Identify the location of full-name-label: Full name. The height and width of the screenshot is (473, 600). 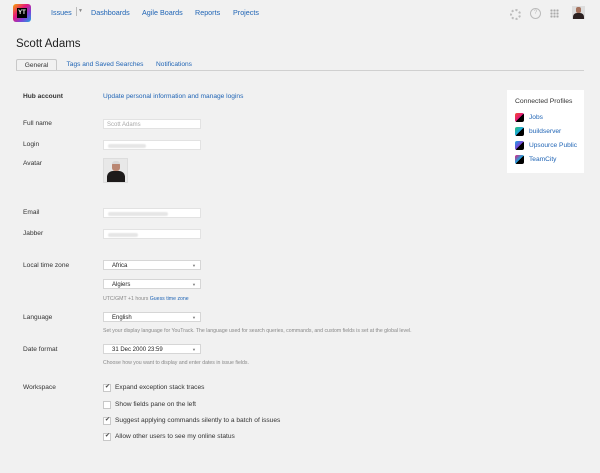
(37, 123).